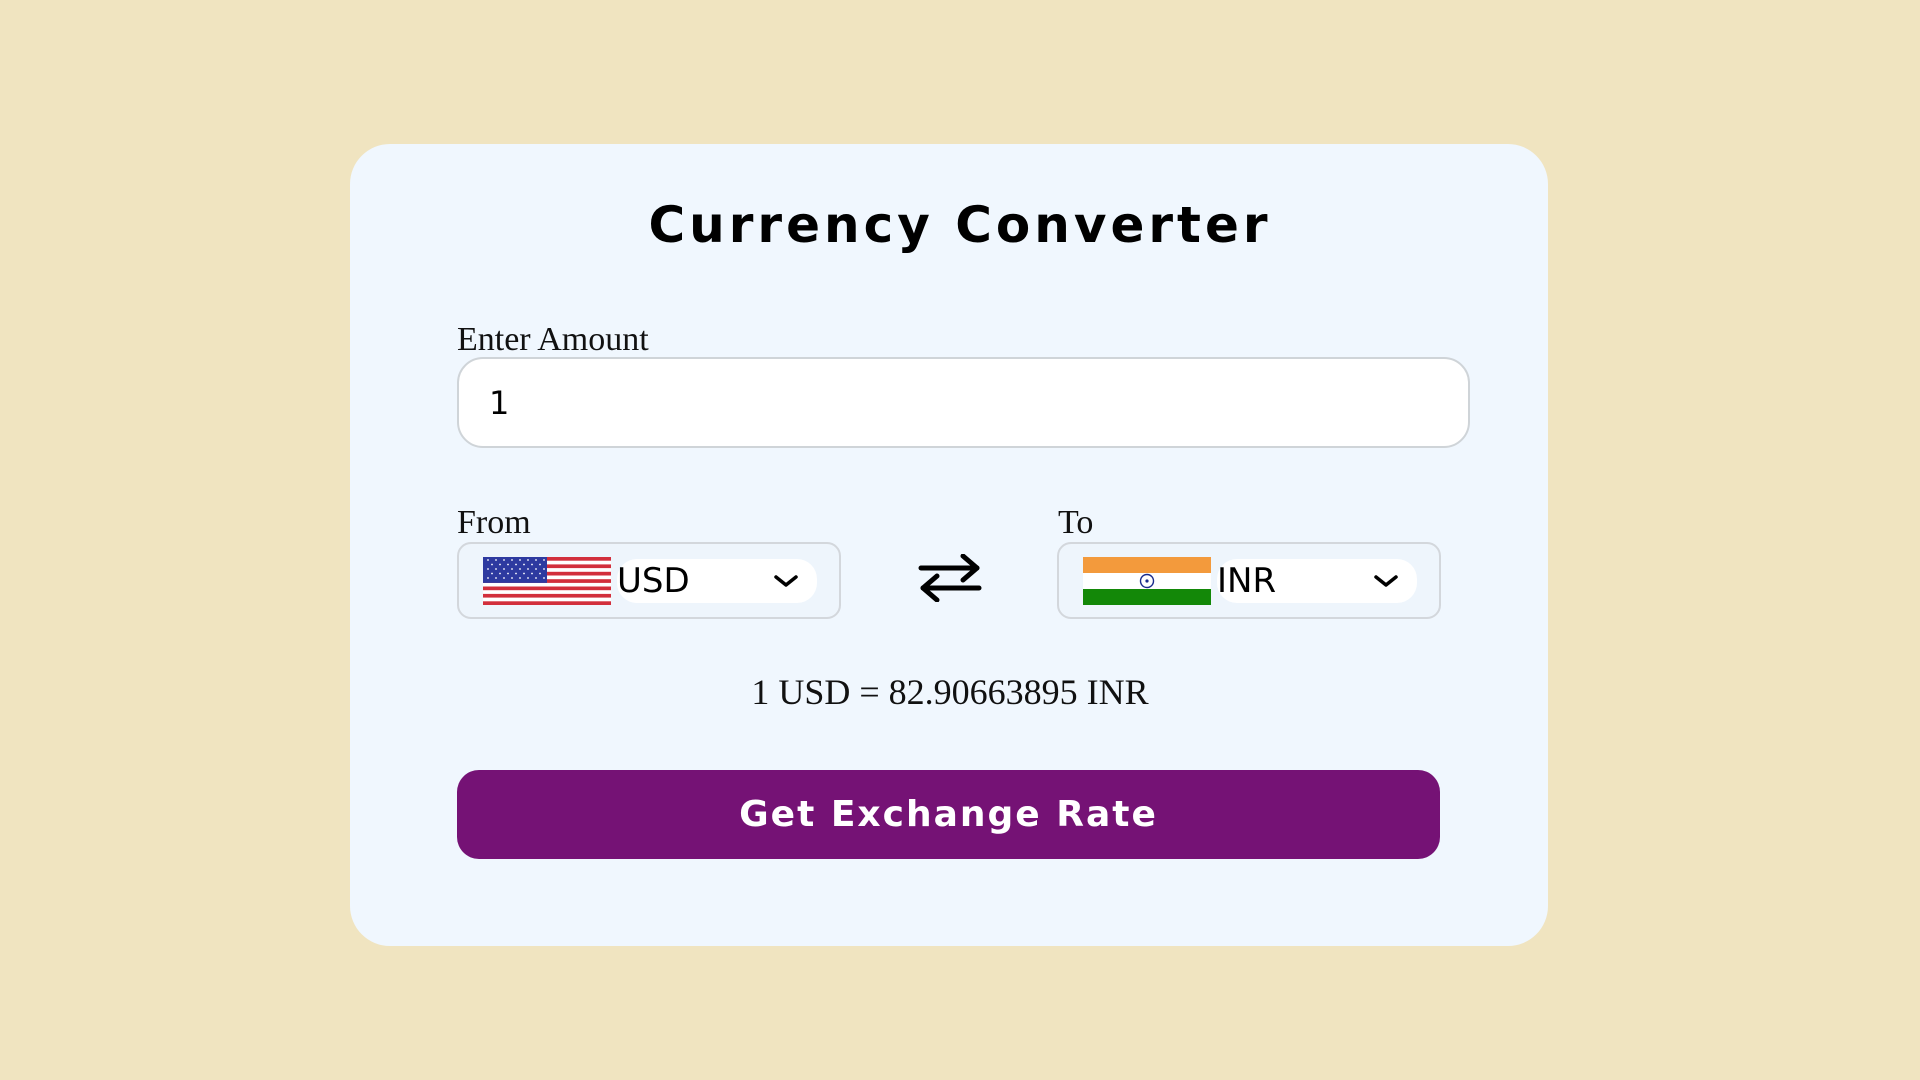  Describe the element at coordinates (950, 578) in the screenshot. I see `swap-arrows-icon` at that location.